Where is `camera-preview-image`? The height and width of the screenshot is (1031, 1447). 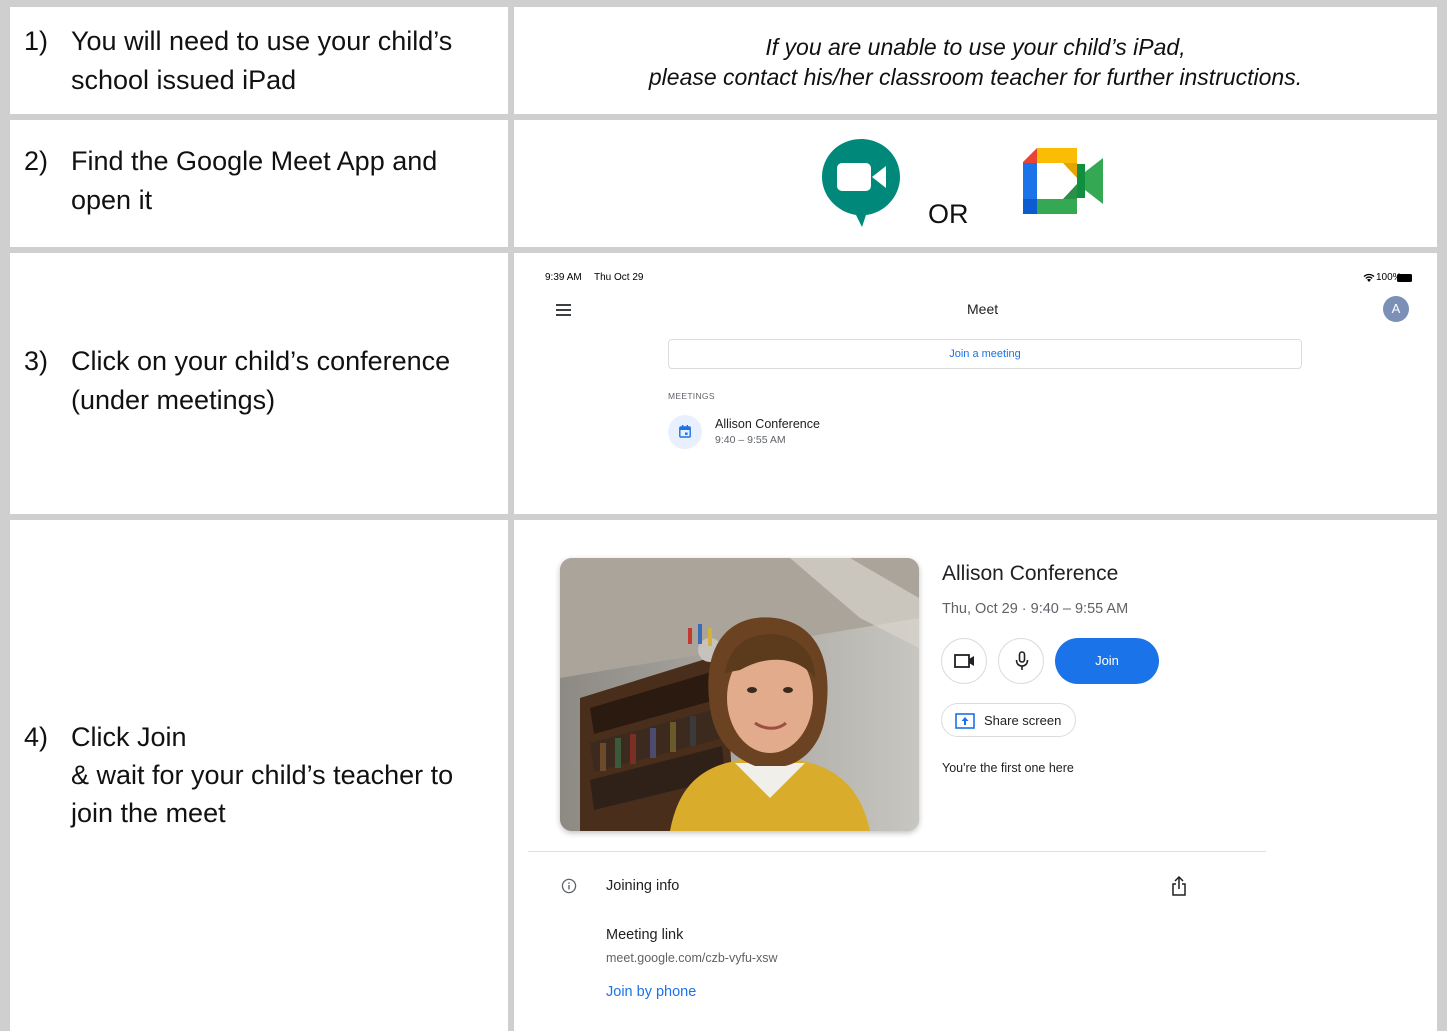 camera-preview-image is located at coordinates (739, 694).